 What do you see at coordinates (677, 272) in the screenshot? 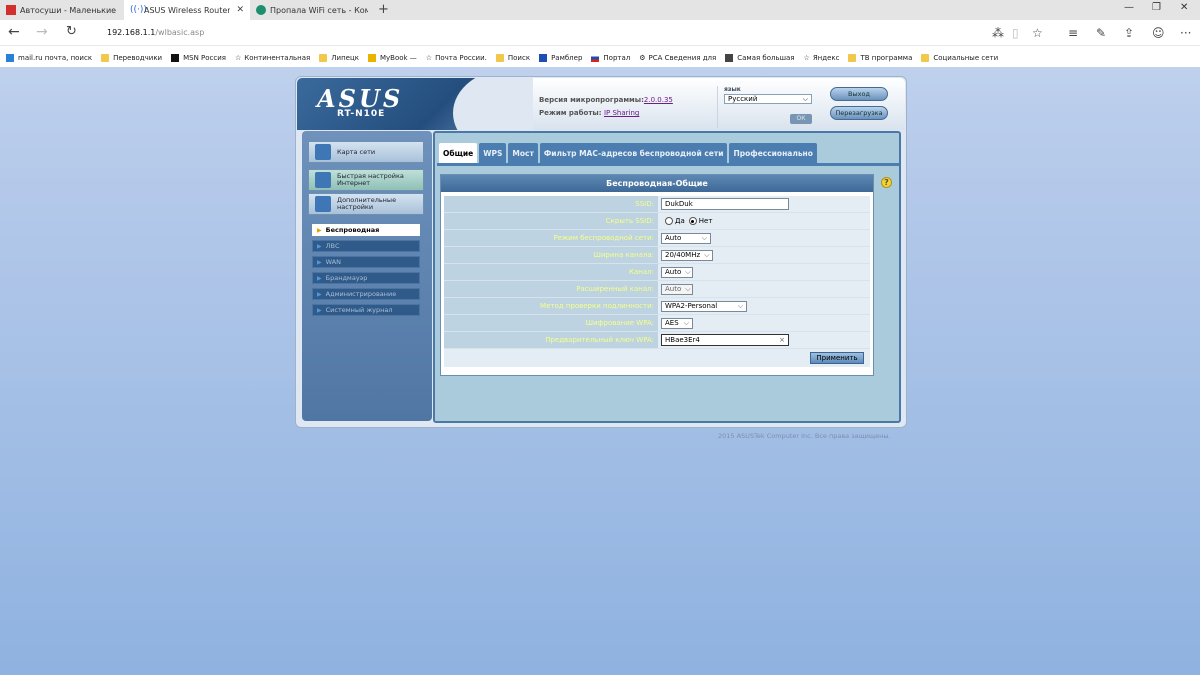
I see `channel-select: Auto ⌵` at bounding box center [677, 272].